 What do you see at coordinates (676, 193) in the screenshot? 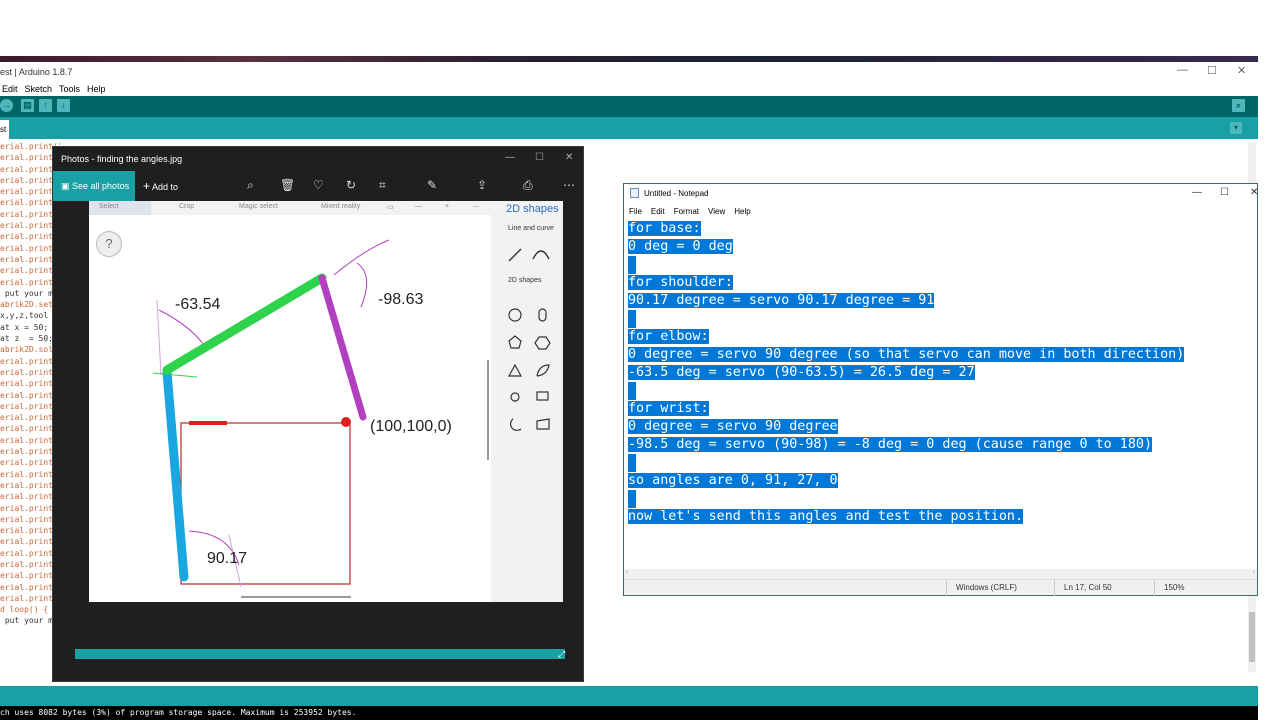
I see `notepad-title: Untitled - Notepad` at bounding box center [676, 193].